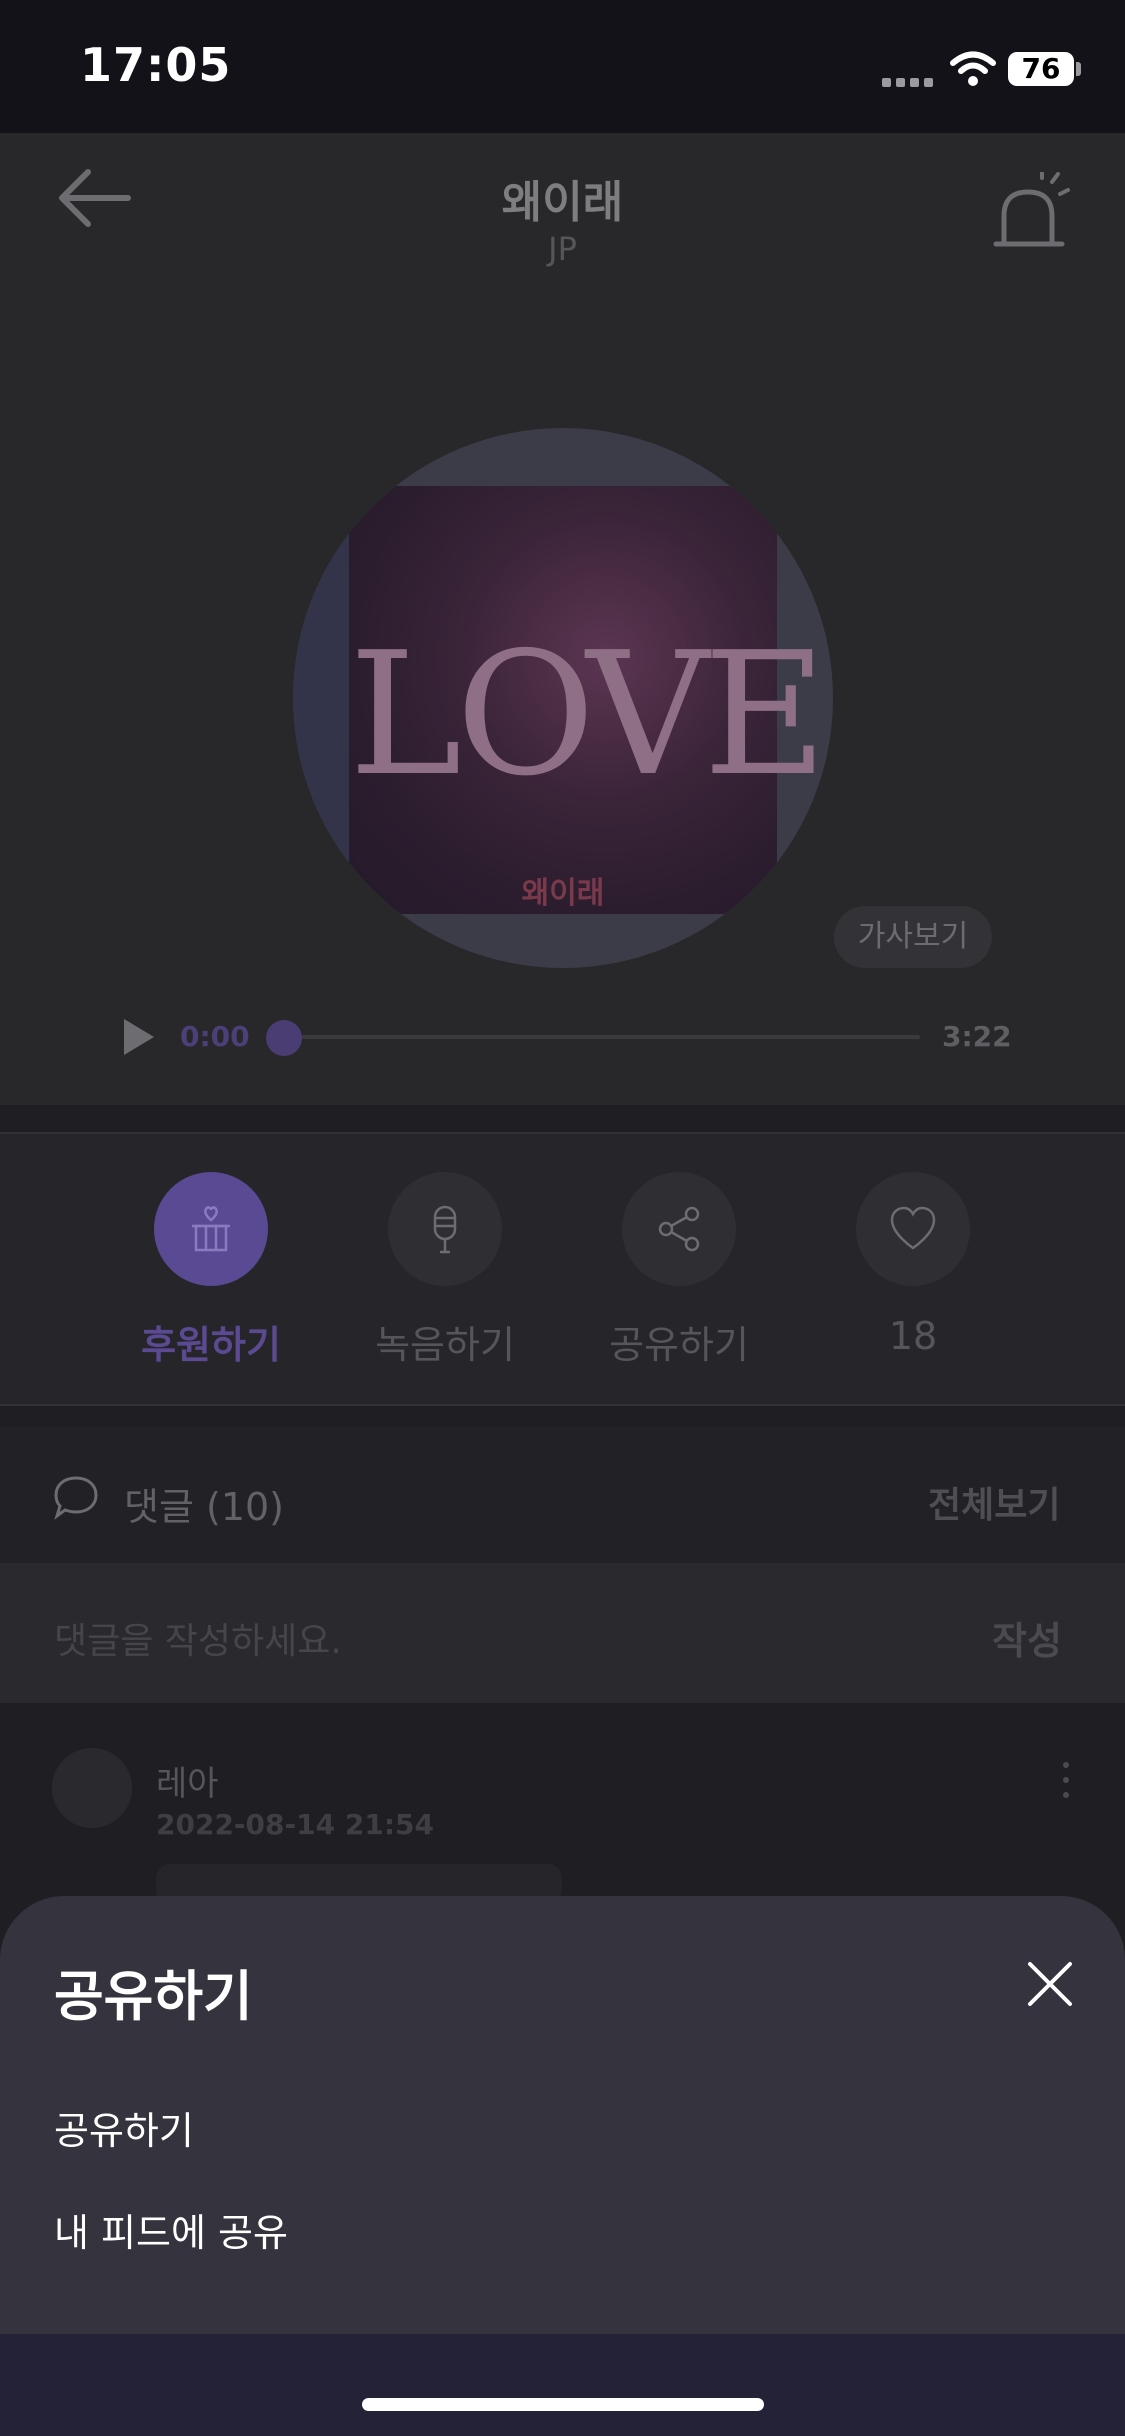 This screenshot has width=1125, height=2436. What do you see at coordinates (913, 1336) in the screenshot?
I see `like-count: 18` at bounding box center [913, 1336].